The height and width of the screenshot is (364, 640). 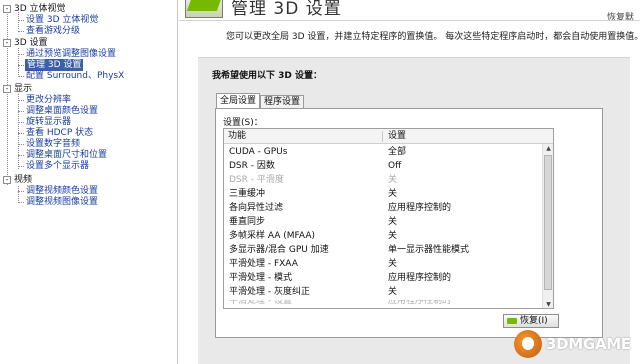 What do you see at coordinates (272, 236) in the screenshot?
I see `feature-cell: 多帧采样 AA (MFAA)` at bounding box center [272, 236].